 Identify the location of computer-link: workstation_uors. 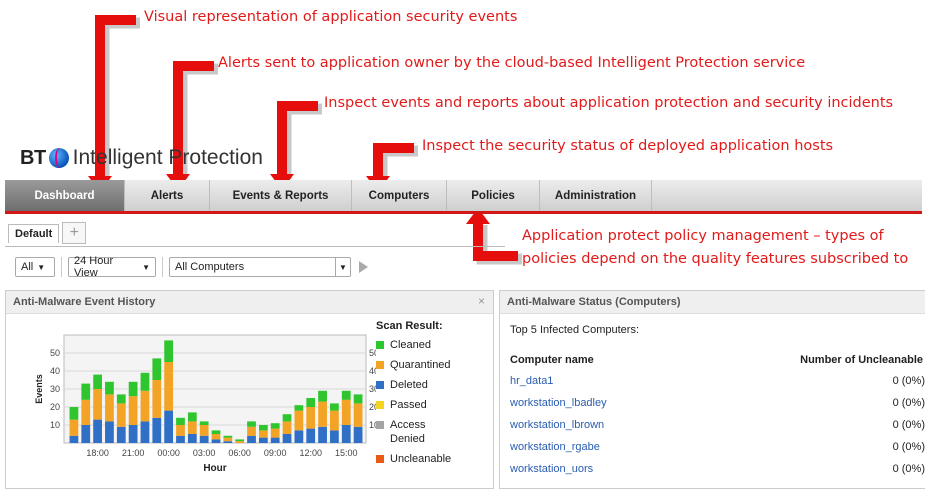
(551, 469).